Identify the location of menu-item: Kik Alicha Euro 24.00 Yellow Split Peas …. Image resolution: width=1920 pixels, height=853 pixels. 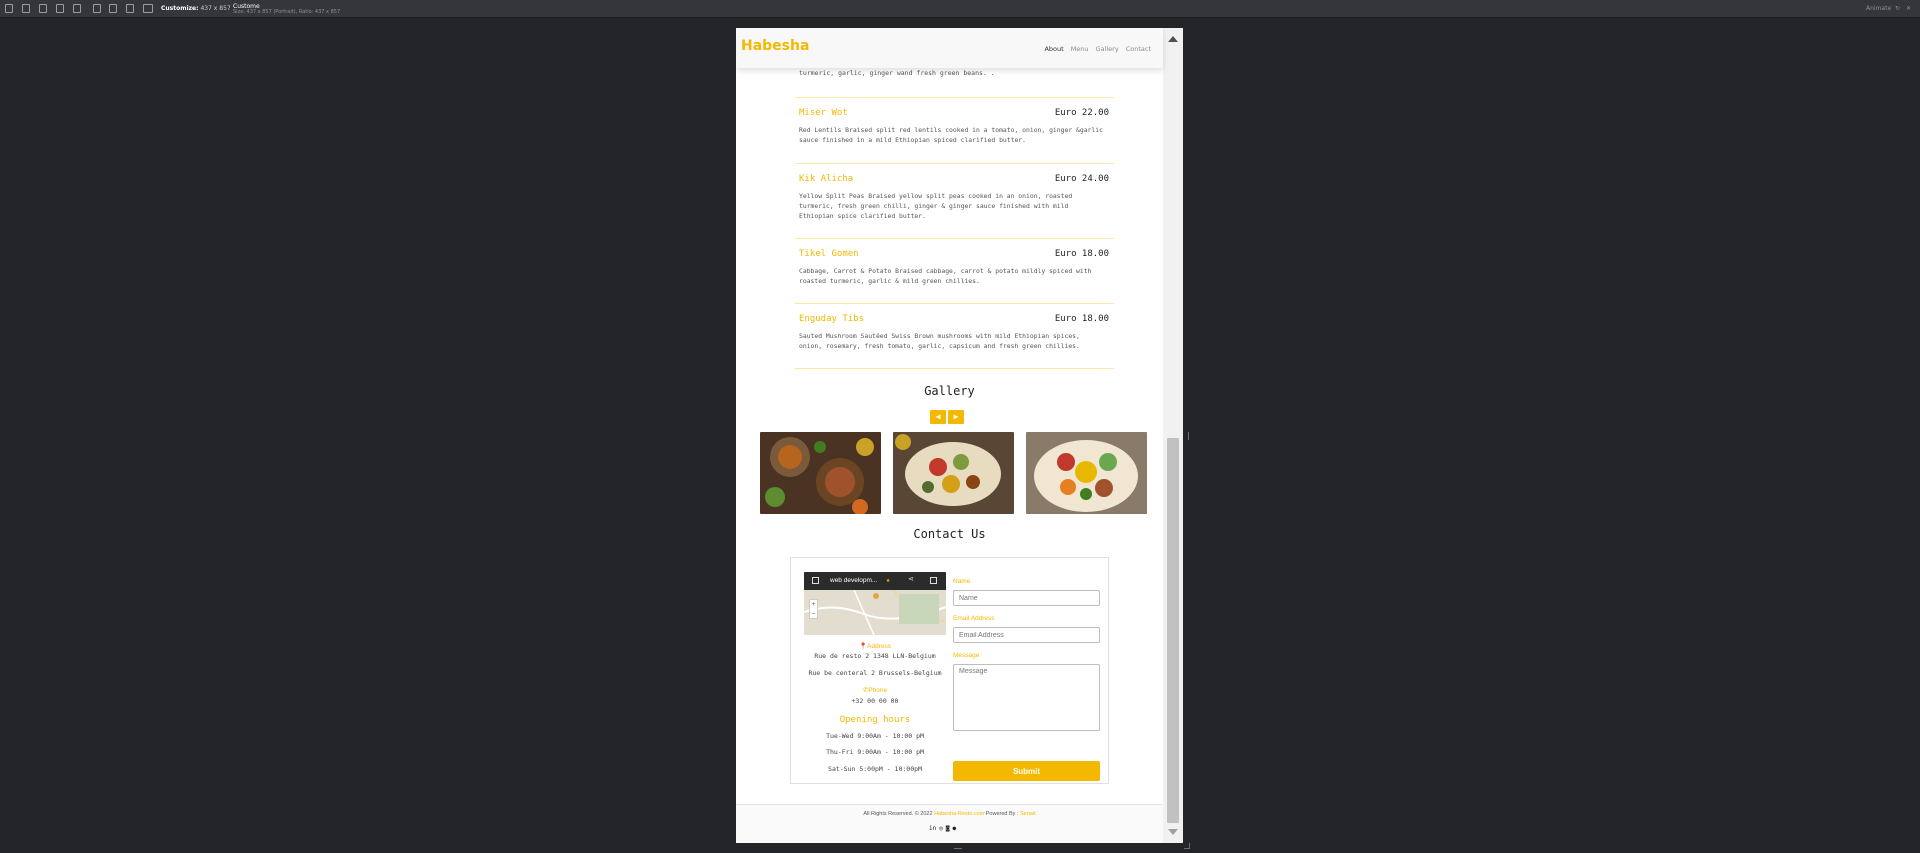
(954, 200).